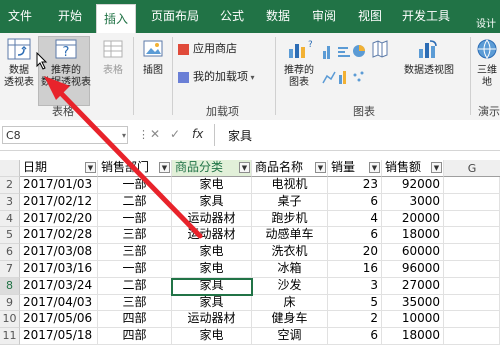 The width and height of the screenshot is (500, 350). I want to click on annotation-arrow, so click(123, 157).